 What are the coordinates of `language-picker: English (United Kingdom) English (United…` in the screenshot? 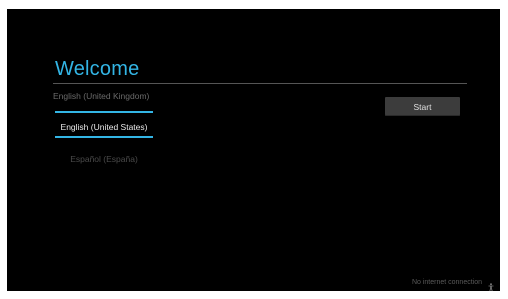 It's located at (104, 139).